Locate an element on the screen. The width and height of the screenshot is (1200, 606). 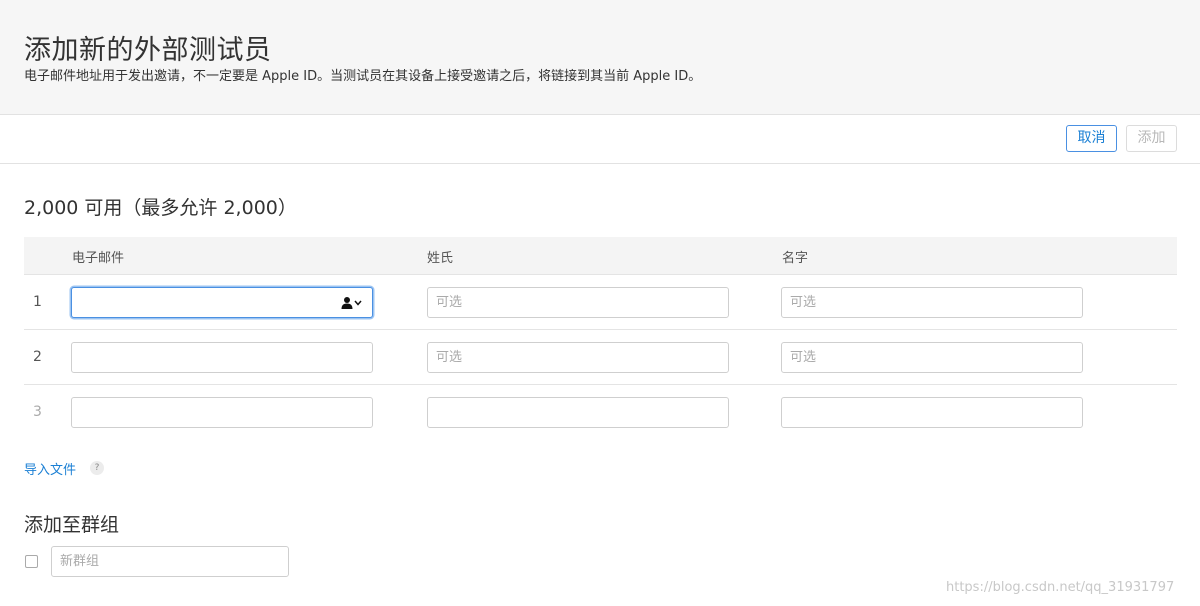
chevron-down-icon is located at coordinates (358, 303).